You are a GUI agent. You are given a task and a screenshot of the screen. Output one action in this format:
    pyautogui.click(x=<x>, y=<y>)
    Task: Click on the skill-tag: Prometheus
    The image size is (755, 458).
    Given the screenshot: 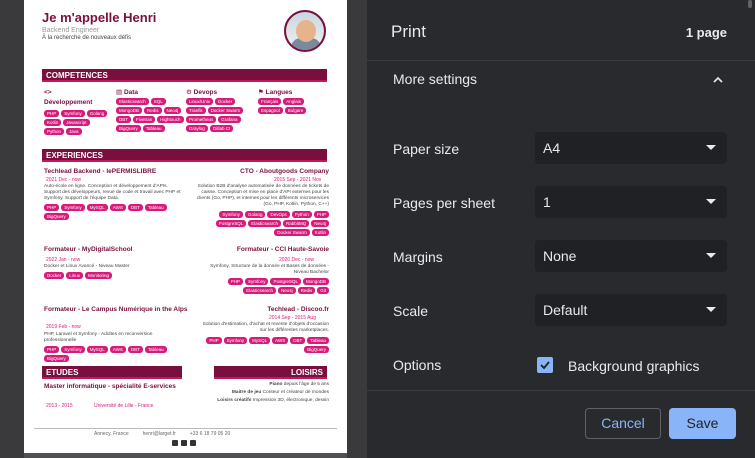 What is the action you would take?
    pyautogui.click(x=201, y=119)
    